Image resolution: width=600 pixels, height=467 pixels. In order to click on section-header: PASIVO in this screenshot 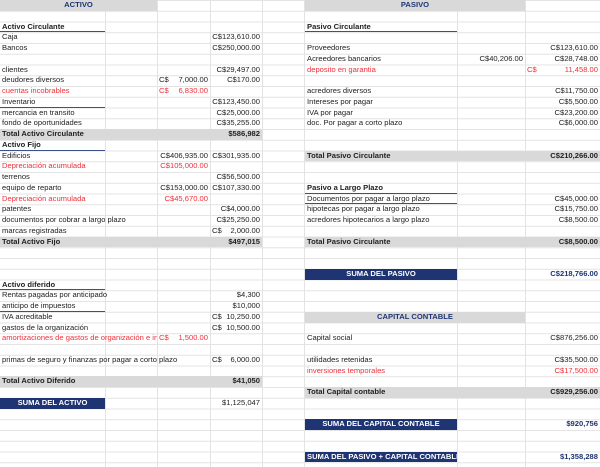, I will do `click(415, 5)`.